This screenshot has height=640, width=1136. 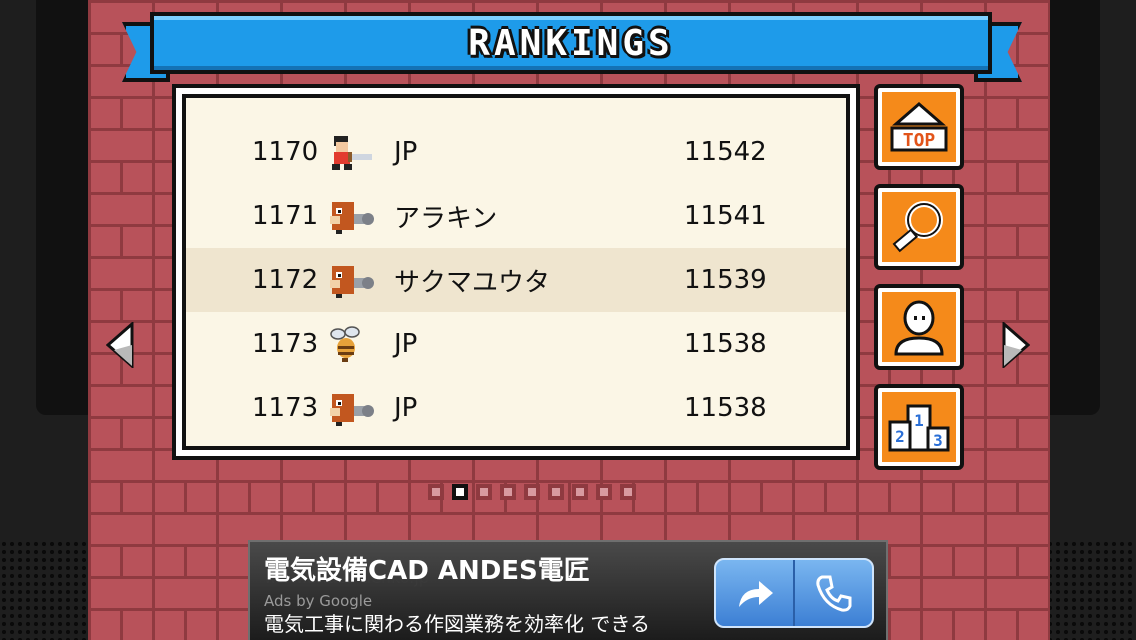 What do you see at coordinates (725, 216) in the screenshot?
I see `player-score: 11541` at bounding box center [725, 216].